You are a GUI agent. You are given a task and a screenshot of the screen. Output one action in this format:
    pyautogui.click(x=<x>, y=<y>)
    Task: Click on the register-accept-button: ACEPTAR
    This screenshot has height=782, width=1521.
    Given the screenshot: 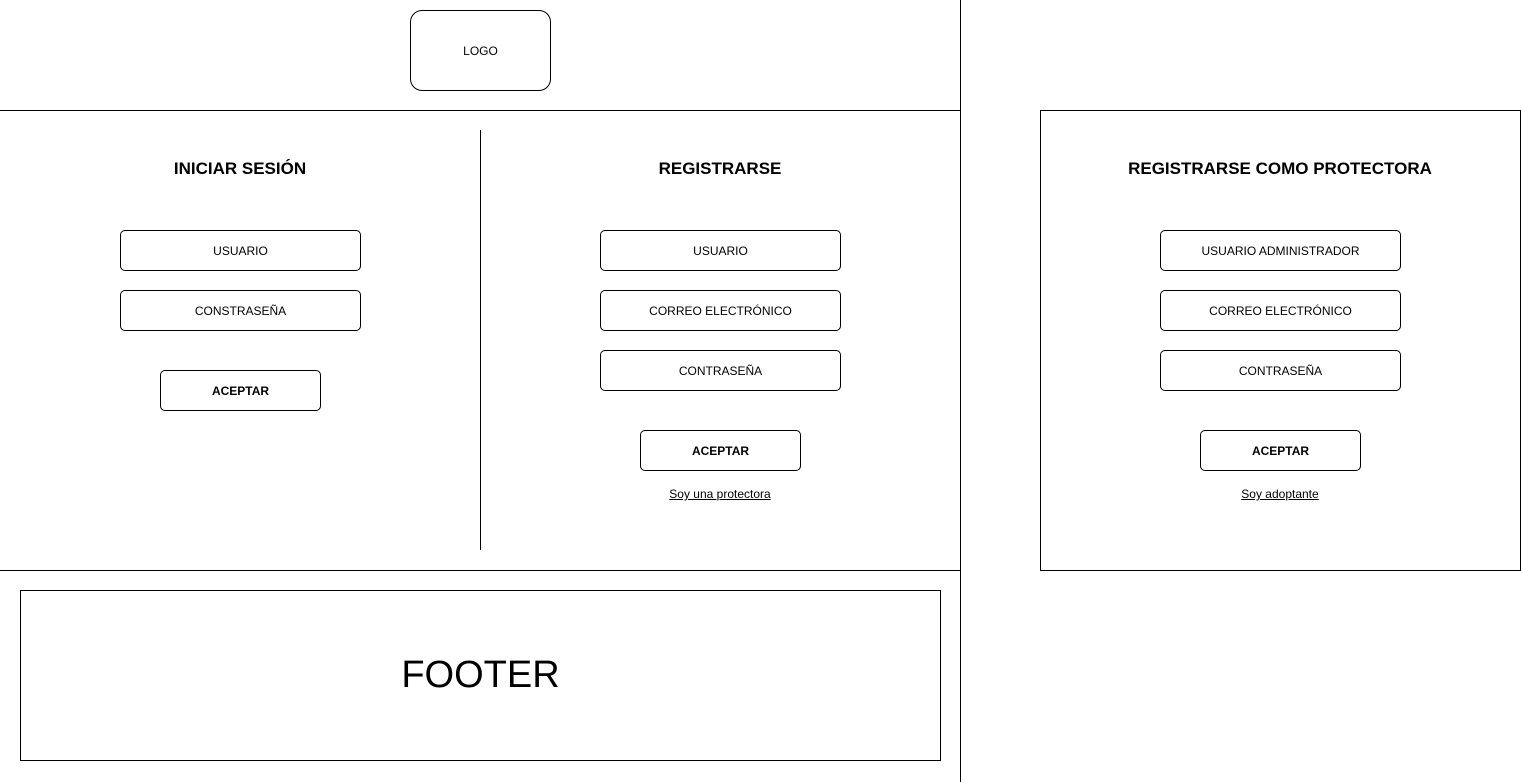 What is the action you would take?
    pyautogui.click(x=720, y=450)
    